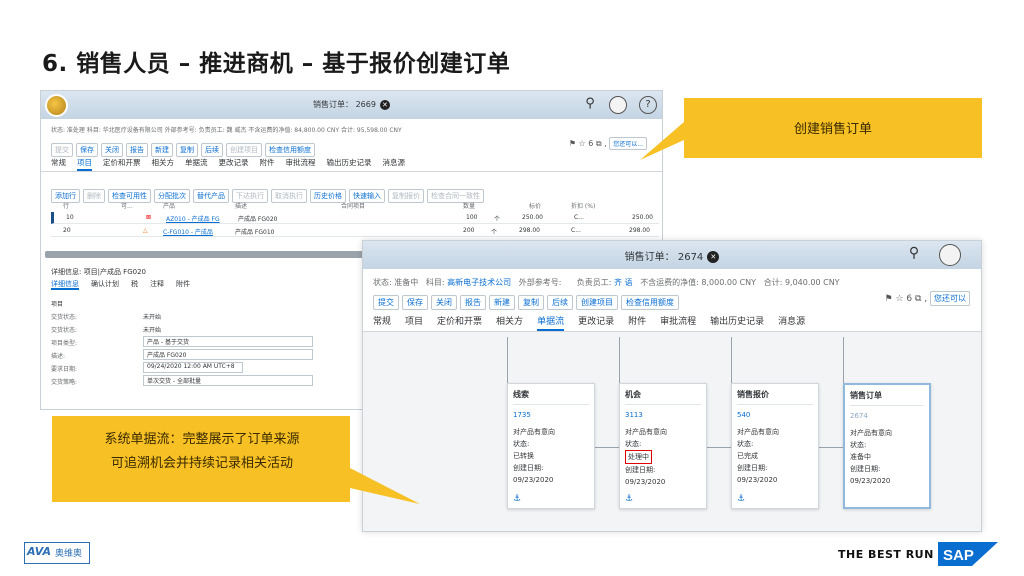 This screenshot has height=576, width=1024. Describe the element at coordinates (65, 285) in the screenshot. I see `tab-details: 详细信息` at that location.